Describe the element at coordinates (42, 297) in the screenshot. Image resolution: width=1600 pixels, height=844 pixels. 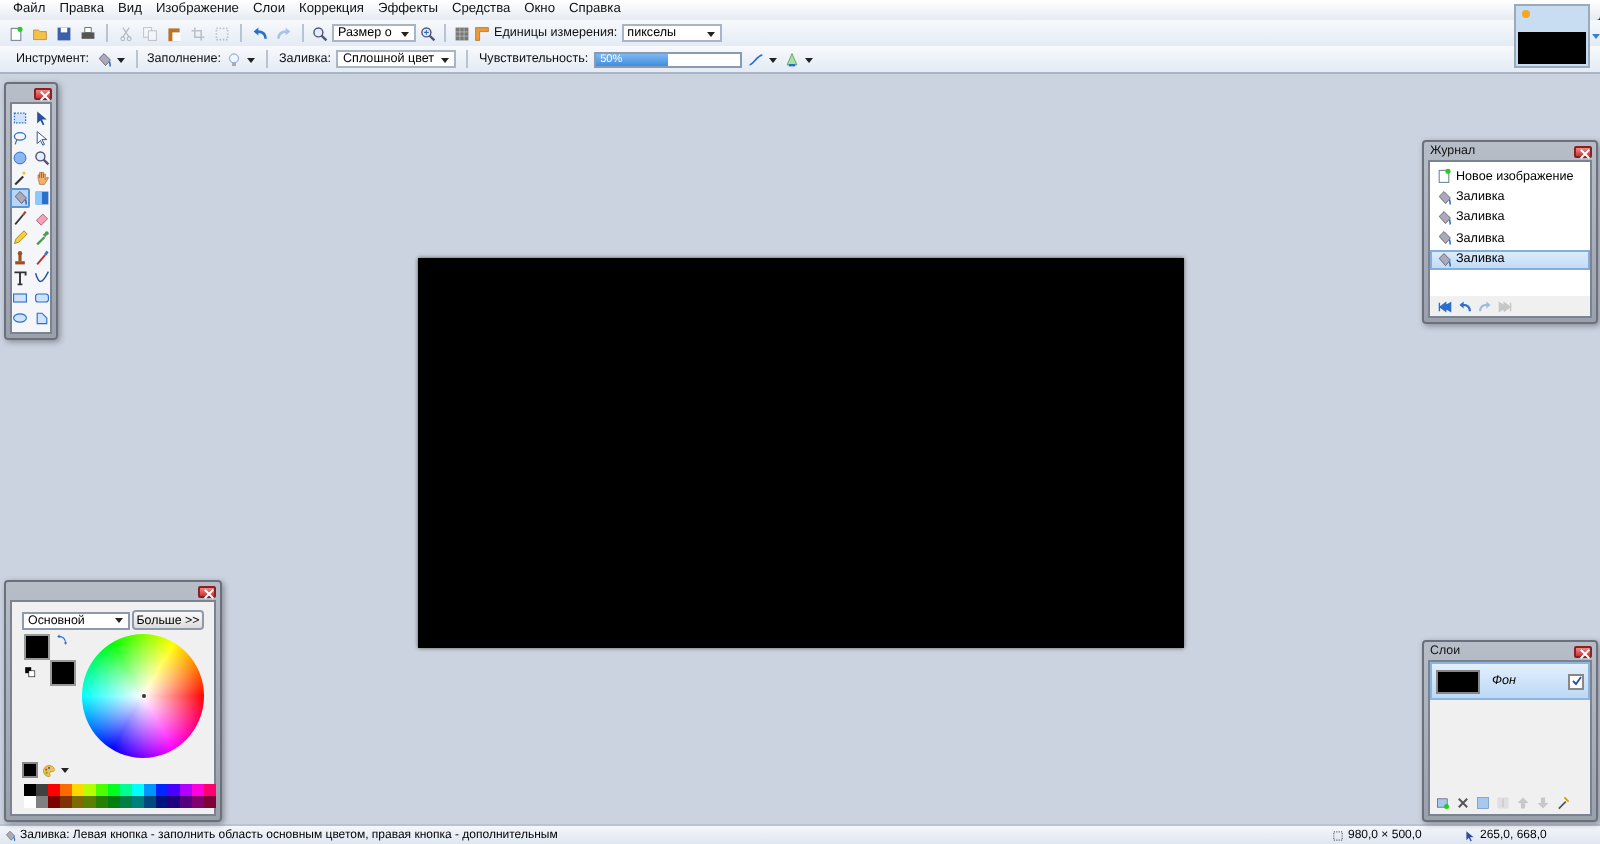
I see `rounded-rectangle-icon` at that location.